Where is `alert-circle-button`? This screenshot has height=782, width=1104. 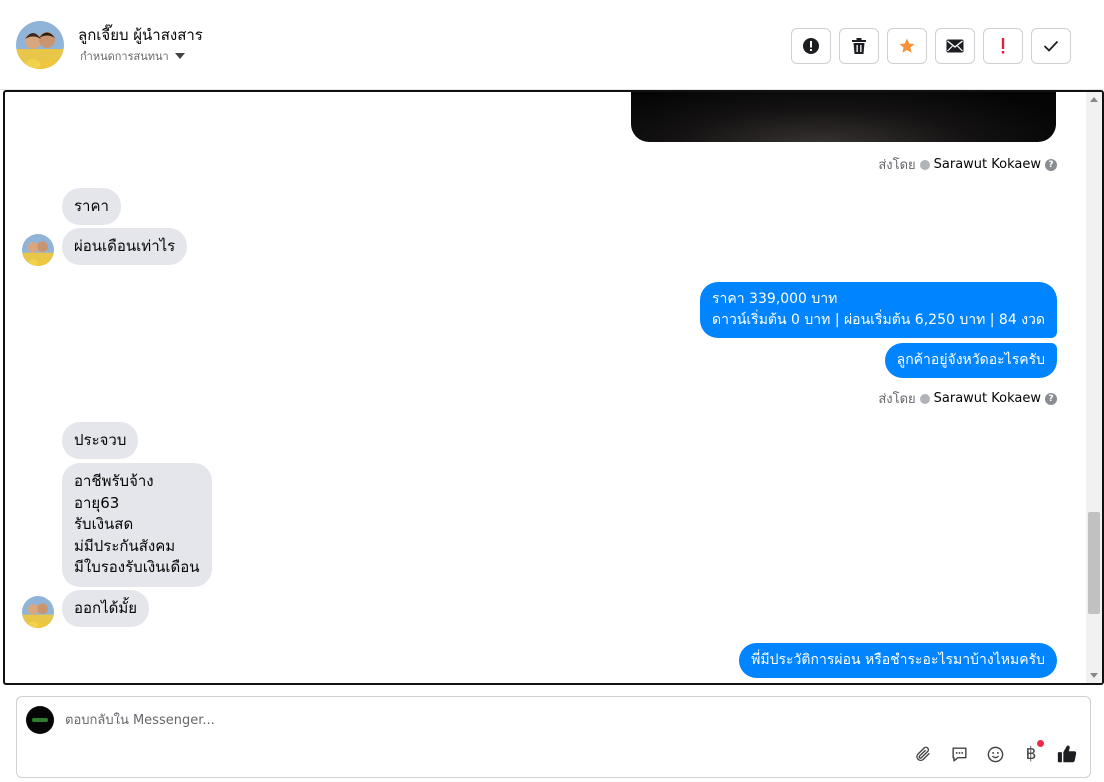 alert-circle-button is located at coordinates (811, 46).